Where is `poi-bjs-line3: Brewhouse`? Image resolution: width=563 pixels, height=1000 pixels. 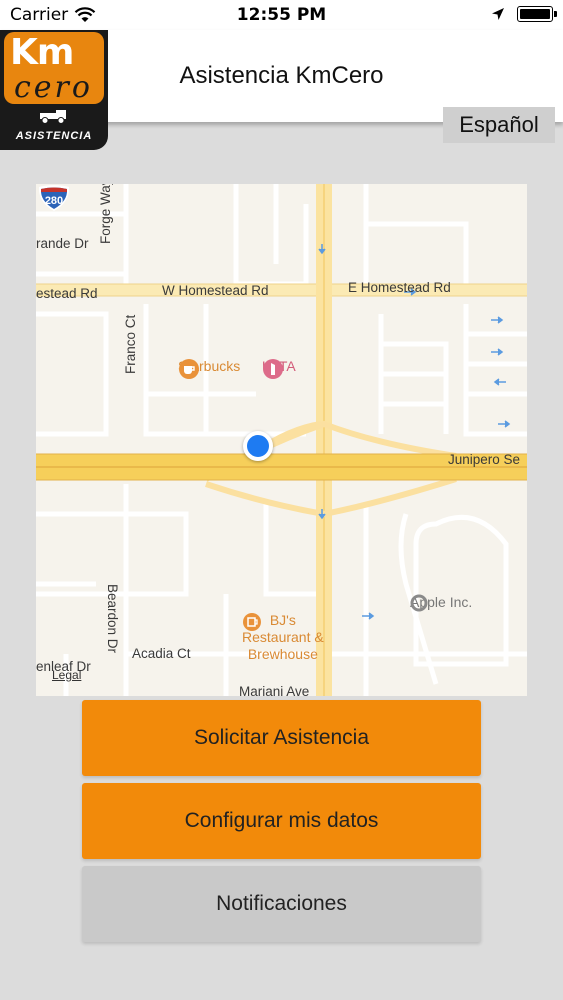
poi-bjs-line3: Brewhouse is located at coordinates (282, 654).